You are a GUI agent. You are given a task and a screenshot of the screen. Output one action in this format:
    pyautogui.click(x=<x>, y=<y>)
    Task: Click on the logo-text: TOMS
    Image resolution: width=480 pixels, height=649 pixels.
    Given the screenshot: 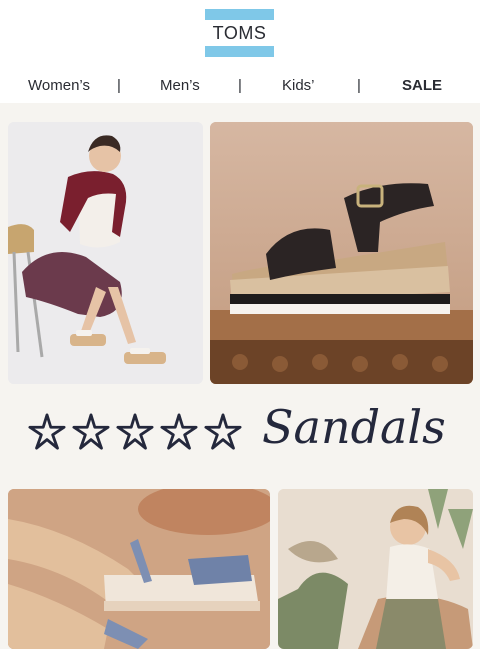 What is the action you would take?
    pyautogui.click(x=239, y=32)
    